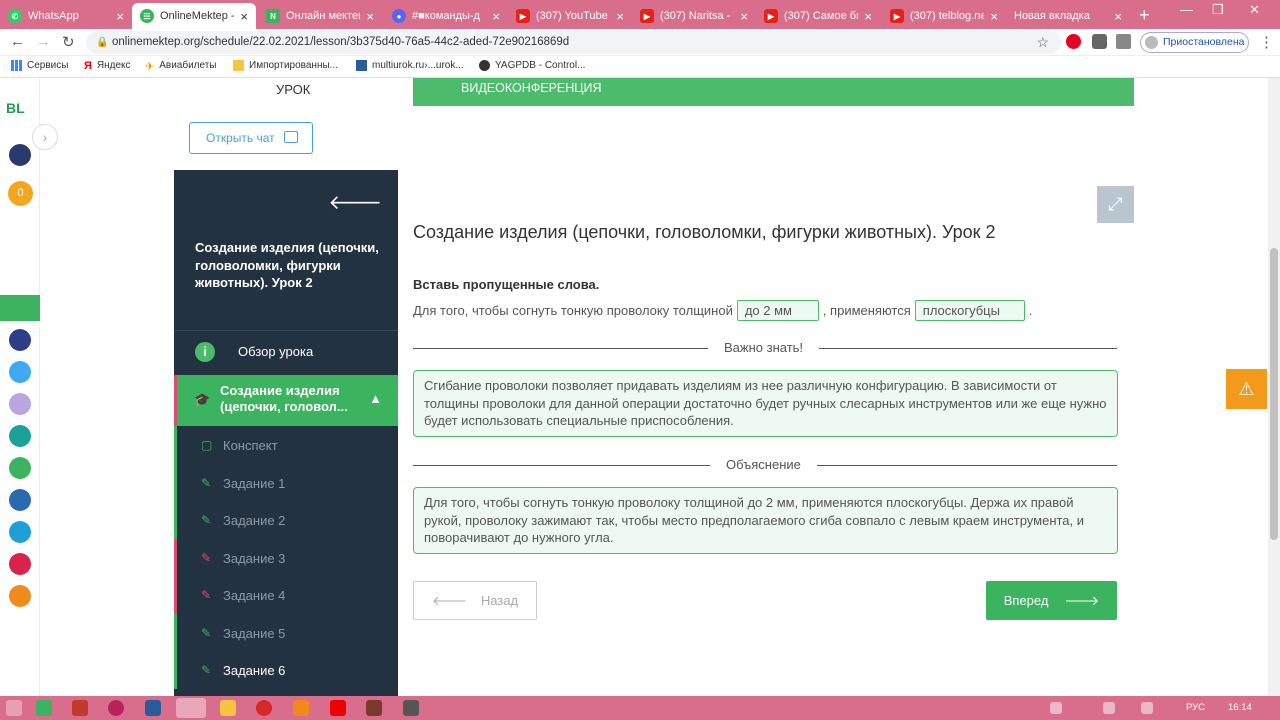 This screenshot has height=720, width=1280. What do you see at coordinates (286, 670) in the screenshot?
I see `sidebar-item-task-6: ✎ Задание 6` at bounding box center [286, 670].